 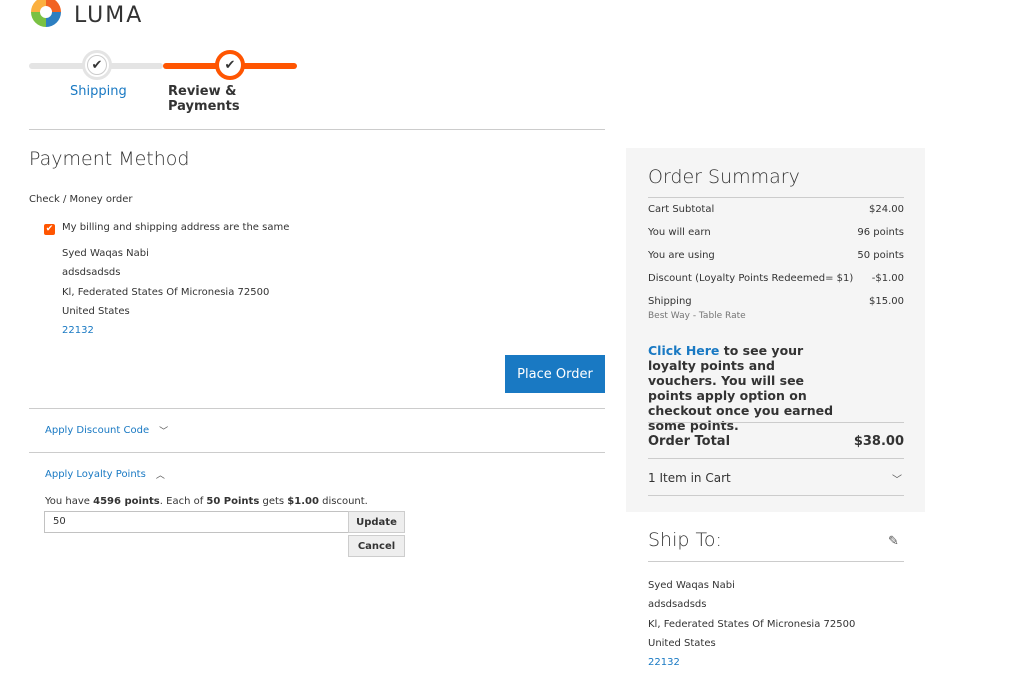 I want to click on order-total-value: $38.00, so click(x=878, y=441).